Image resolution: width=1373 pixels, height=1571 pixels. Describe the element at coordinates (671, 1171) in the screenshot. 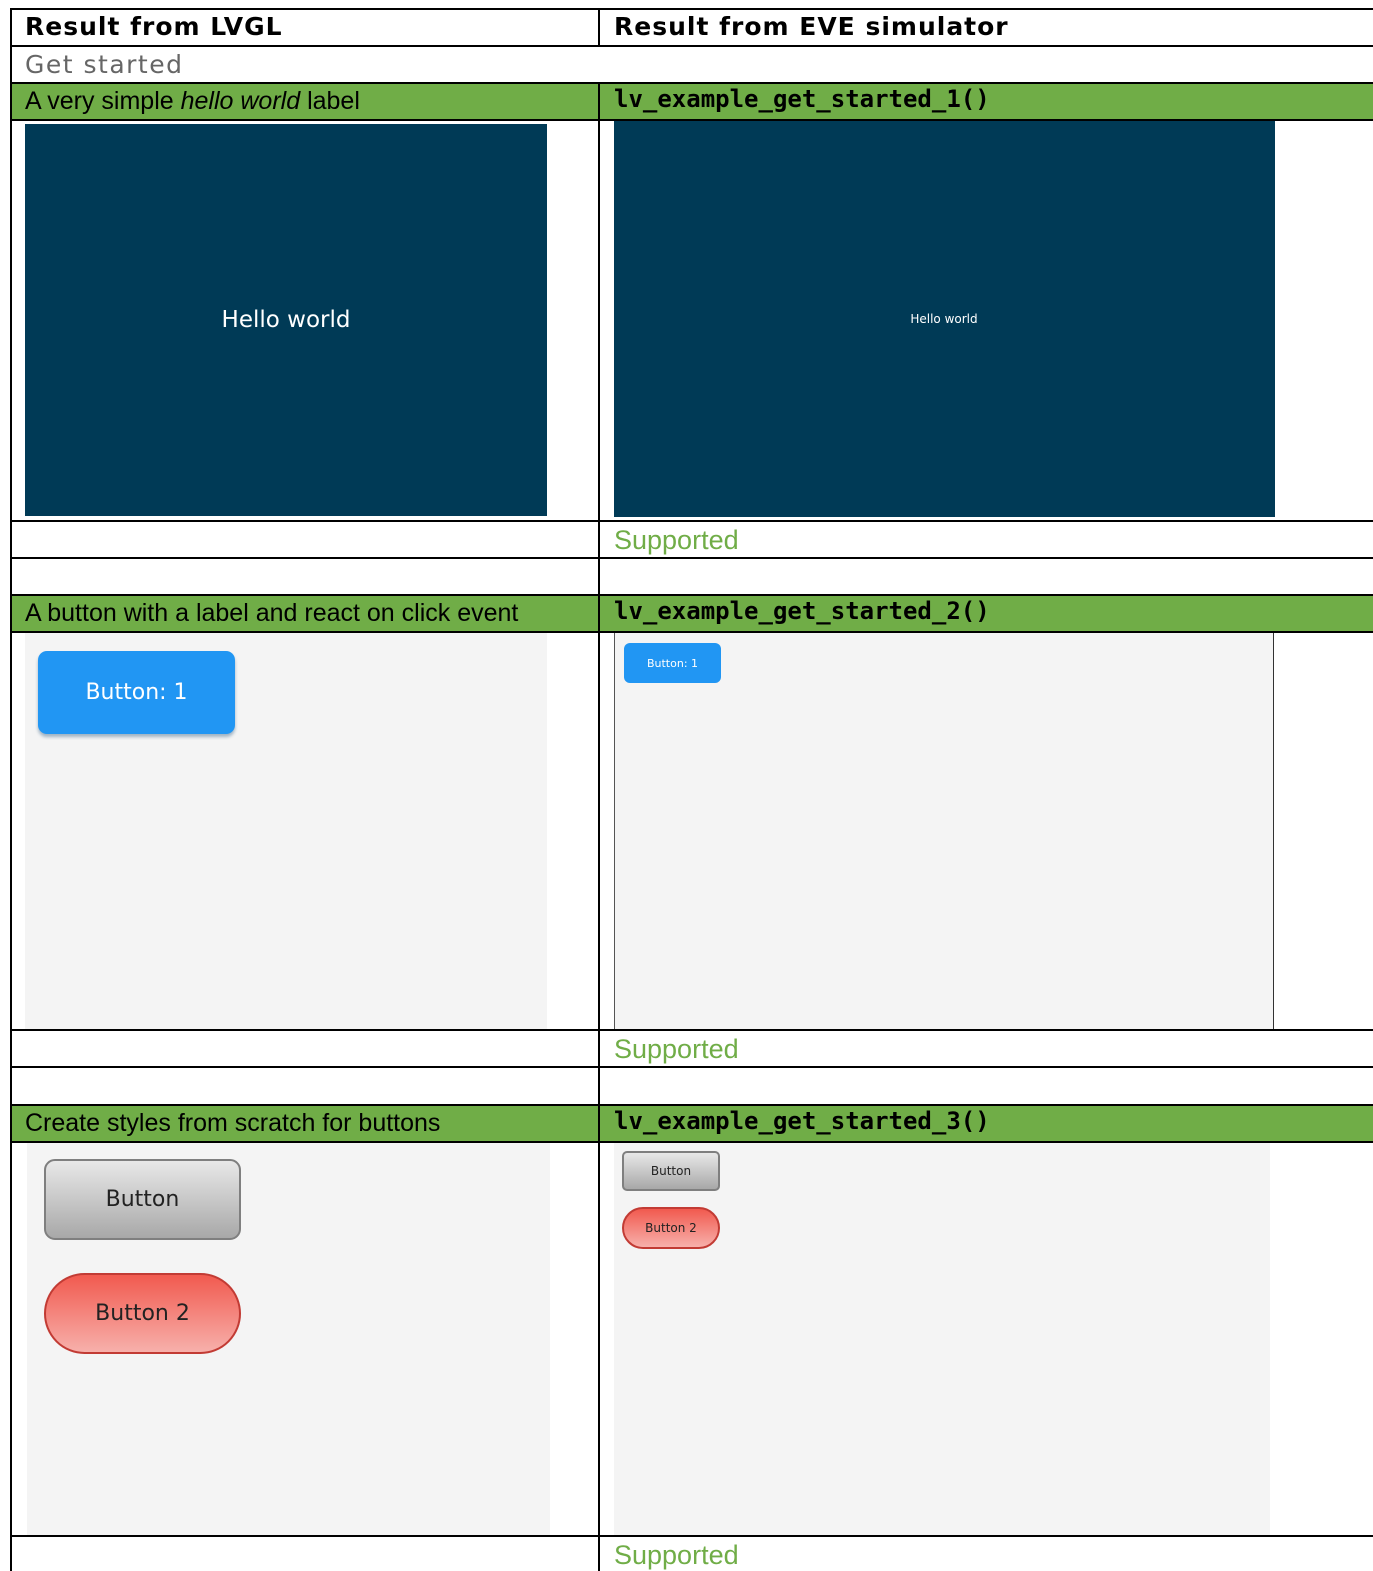

I see `example-3-eve-button-1: Button` at that location.